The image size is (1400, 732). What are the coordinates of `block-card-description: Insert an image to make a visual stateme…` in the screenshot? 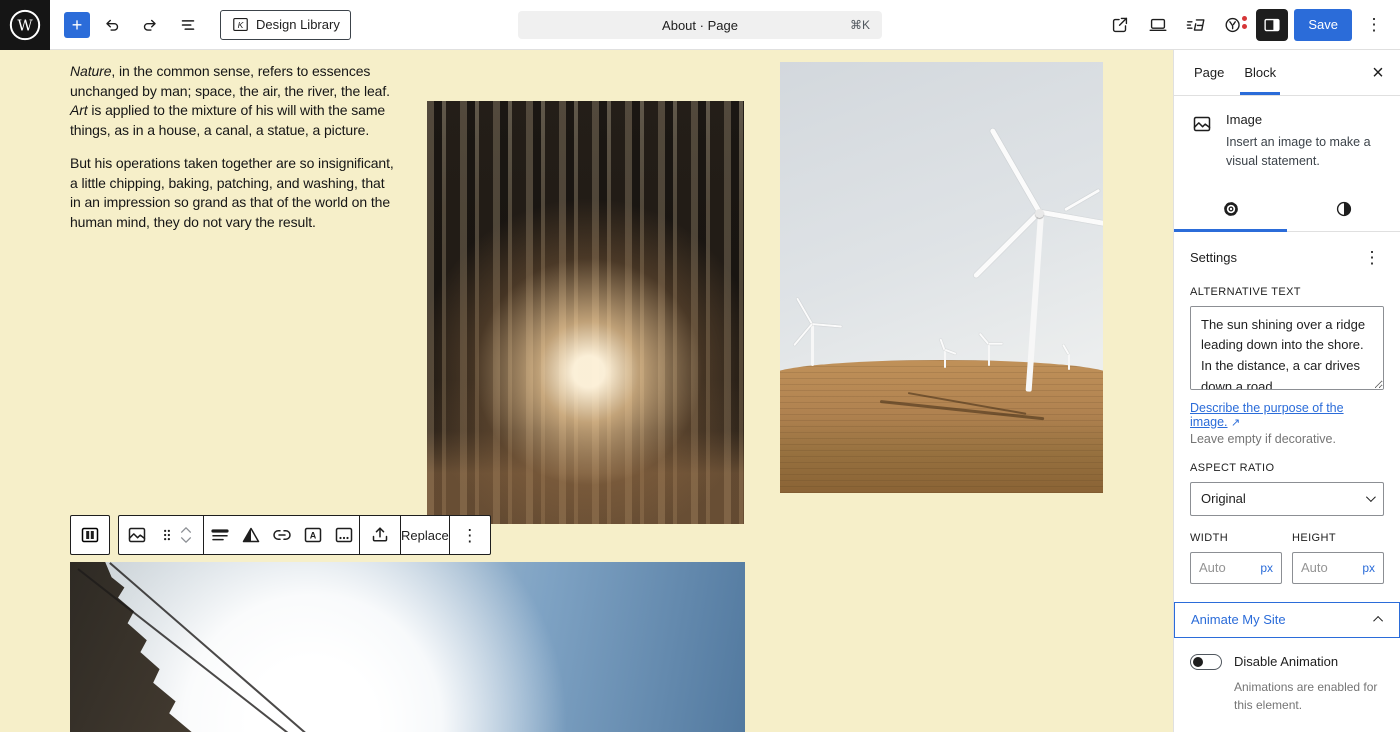 It's located at (1298, 151).